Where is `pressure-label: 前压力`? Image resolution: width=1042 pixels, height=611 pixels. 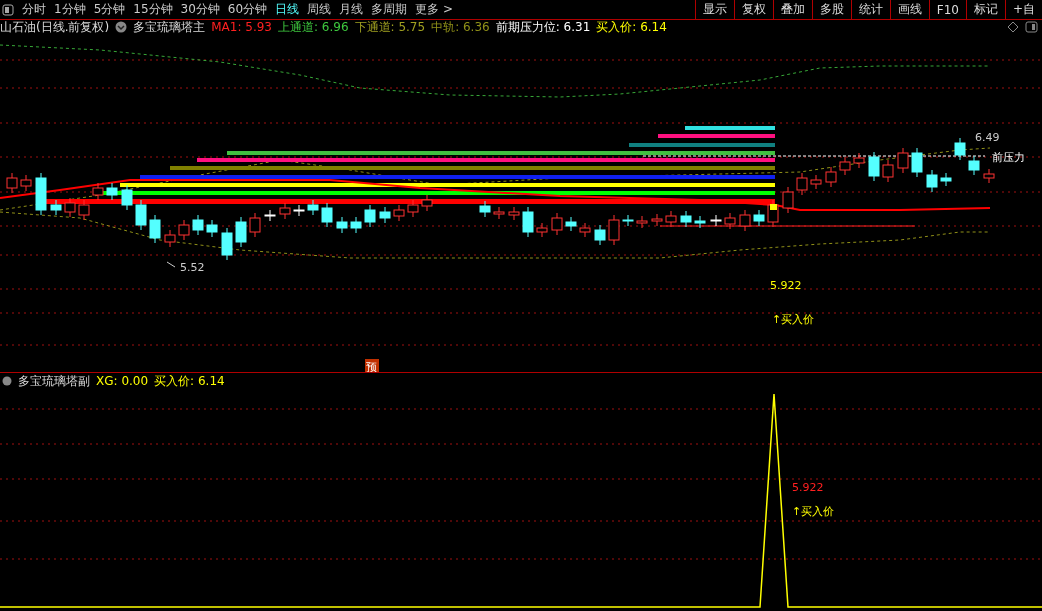
pressure-label: 前压力 is located at coordinates (1008, 157).